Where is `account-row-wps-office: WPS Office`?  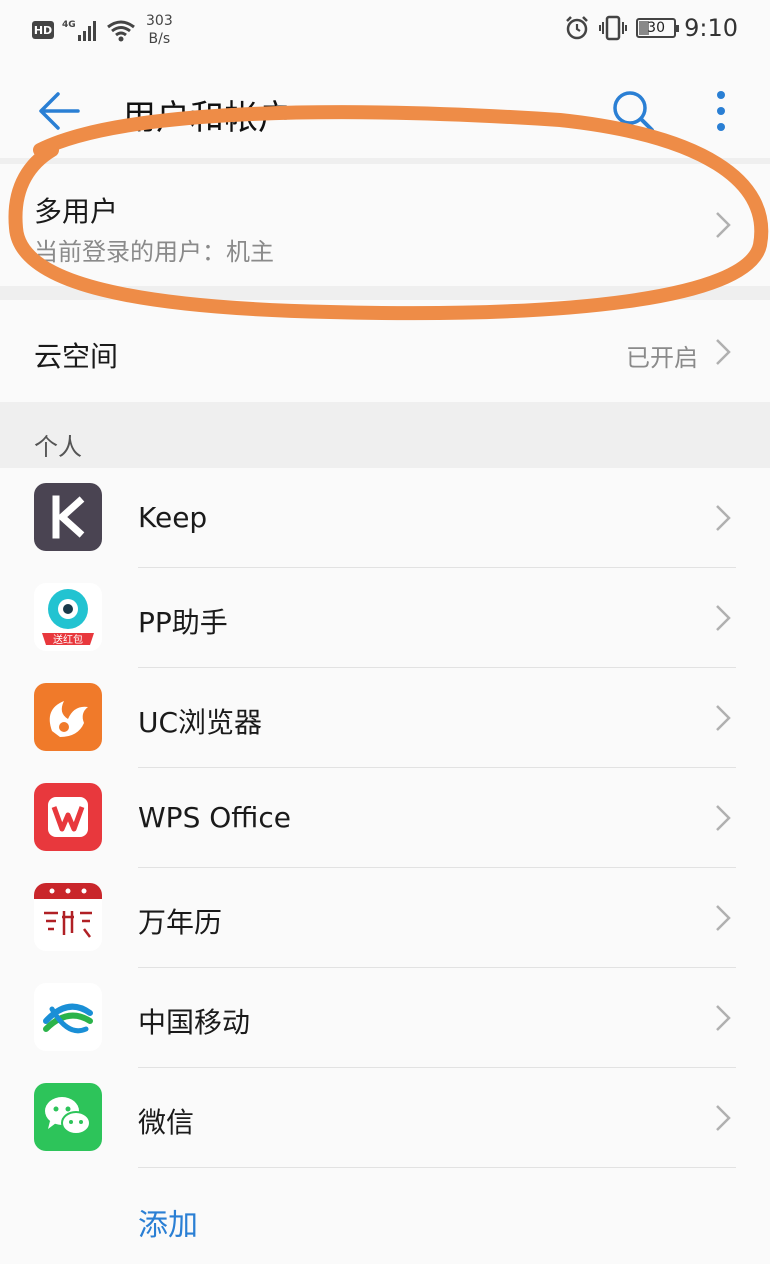
account-row-wps-office: WPS Office is located at coordinates (385, 818).